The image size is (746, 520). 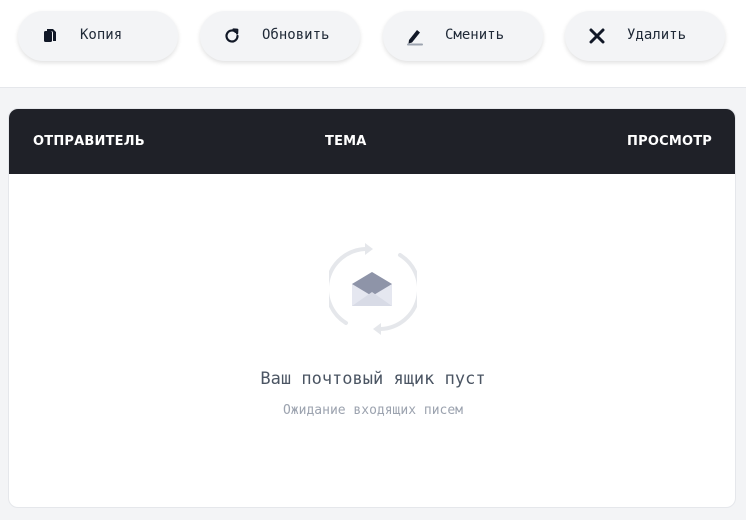 What do you see at coordinates (475, 35) in the screenshot?
I see `change-button-label: Сменить` at bounding box center [475, 35].